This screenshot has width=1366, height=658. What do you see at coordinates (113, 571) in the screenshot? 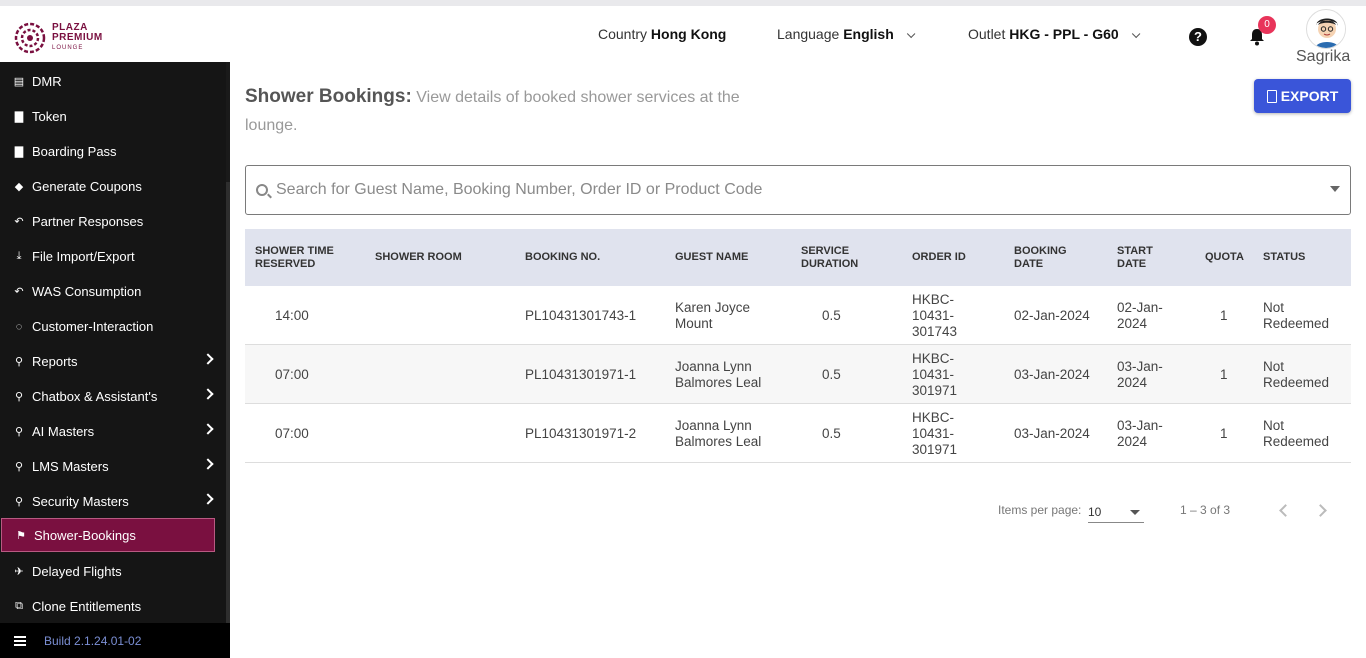
I see `sidebar-item-delayed-flights: ✈ Delayed Flights` at bounding box center [113, 571].